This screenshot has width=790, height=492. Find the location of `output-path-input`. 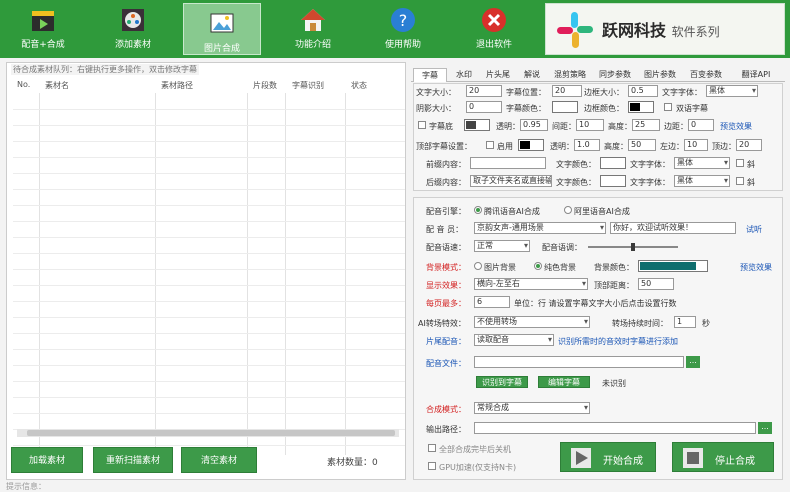

output-path-input is located at coordinates (615, 428).